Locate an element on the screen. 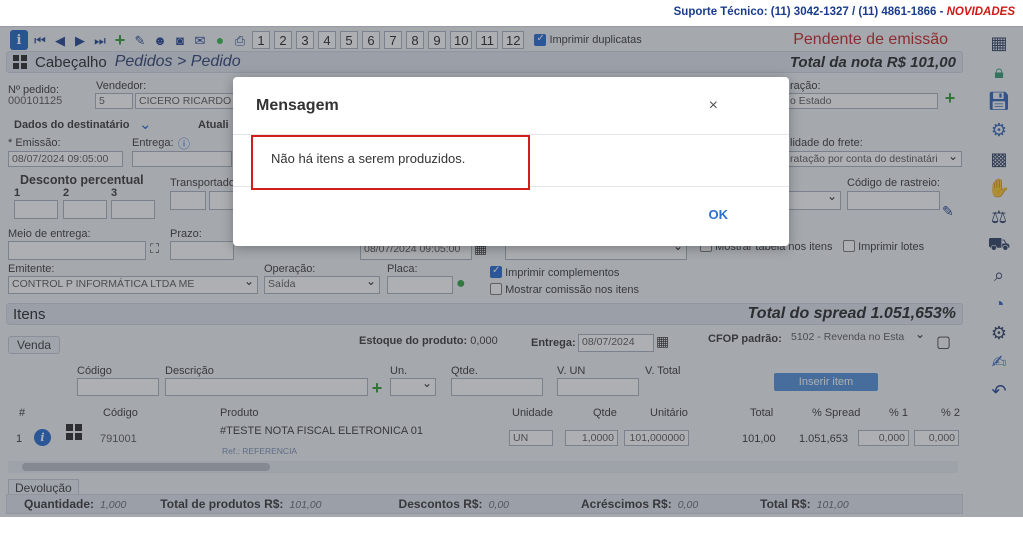 The width and height of the screenshot is (1023, 538). support-phones: (11) 3042-1327 / (11) 4861-1866 is located at coordinates (853, 12).